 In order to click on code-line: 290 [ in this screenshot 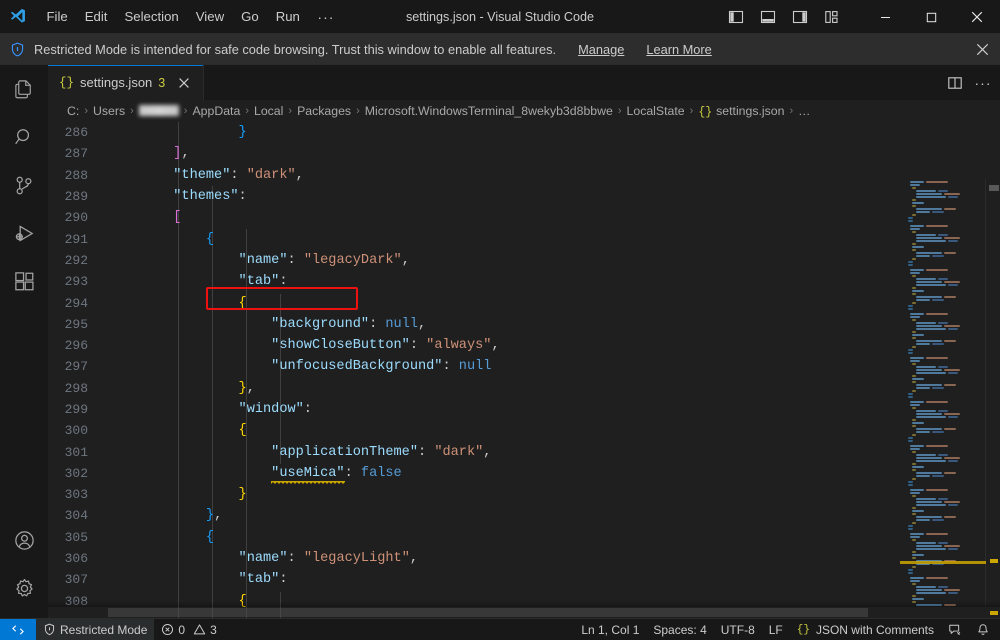, I will do `click(524, 217)`.